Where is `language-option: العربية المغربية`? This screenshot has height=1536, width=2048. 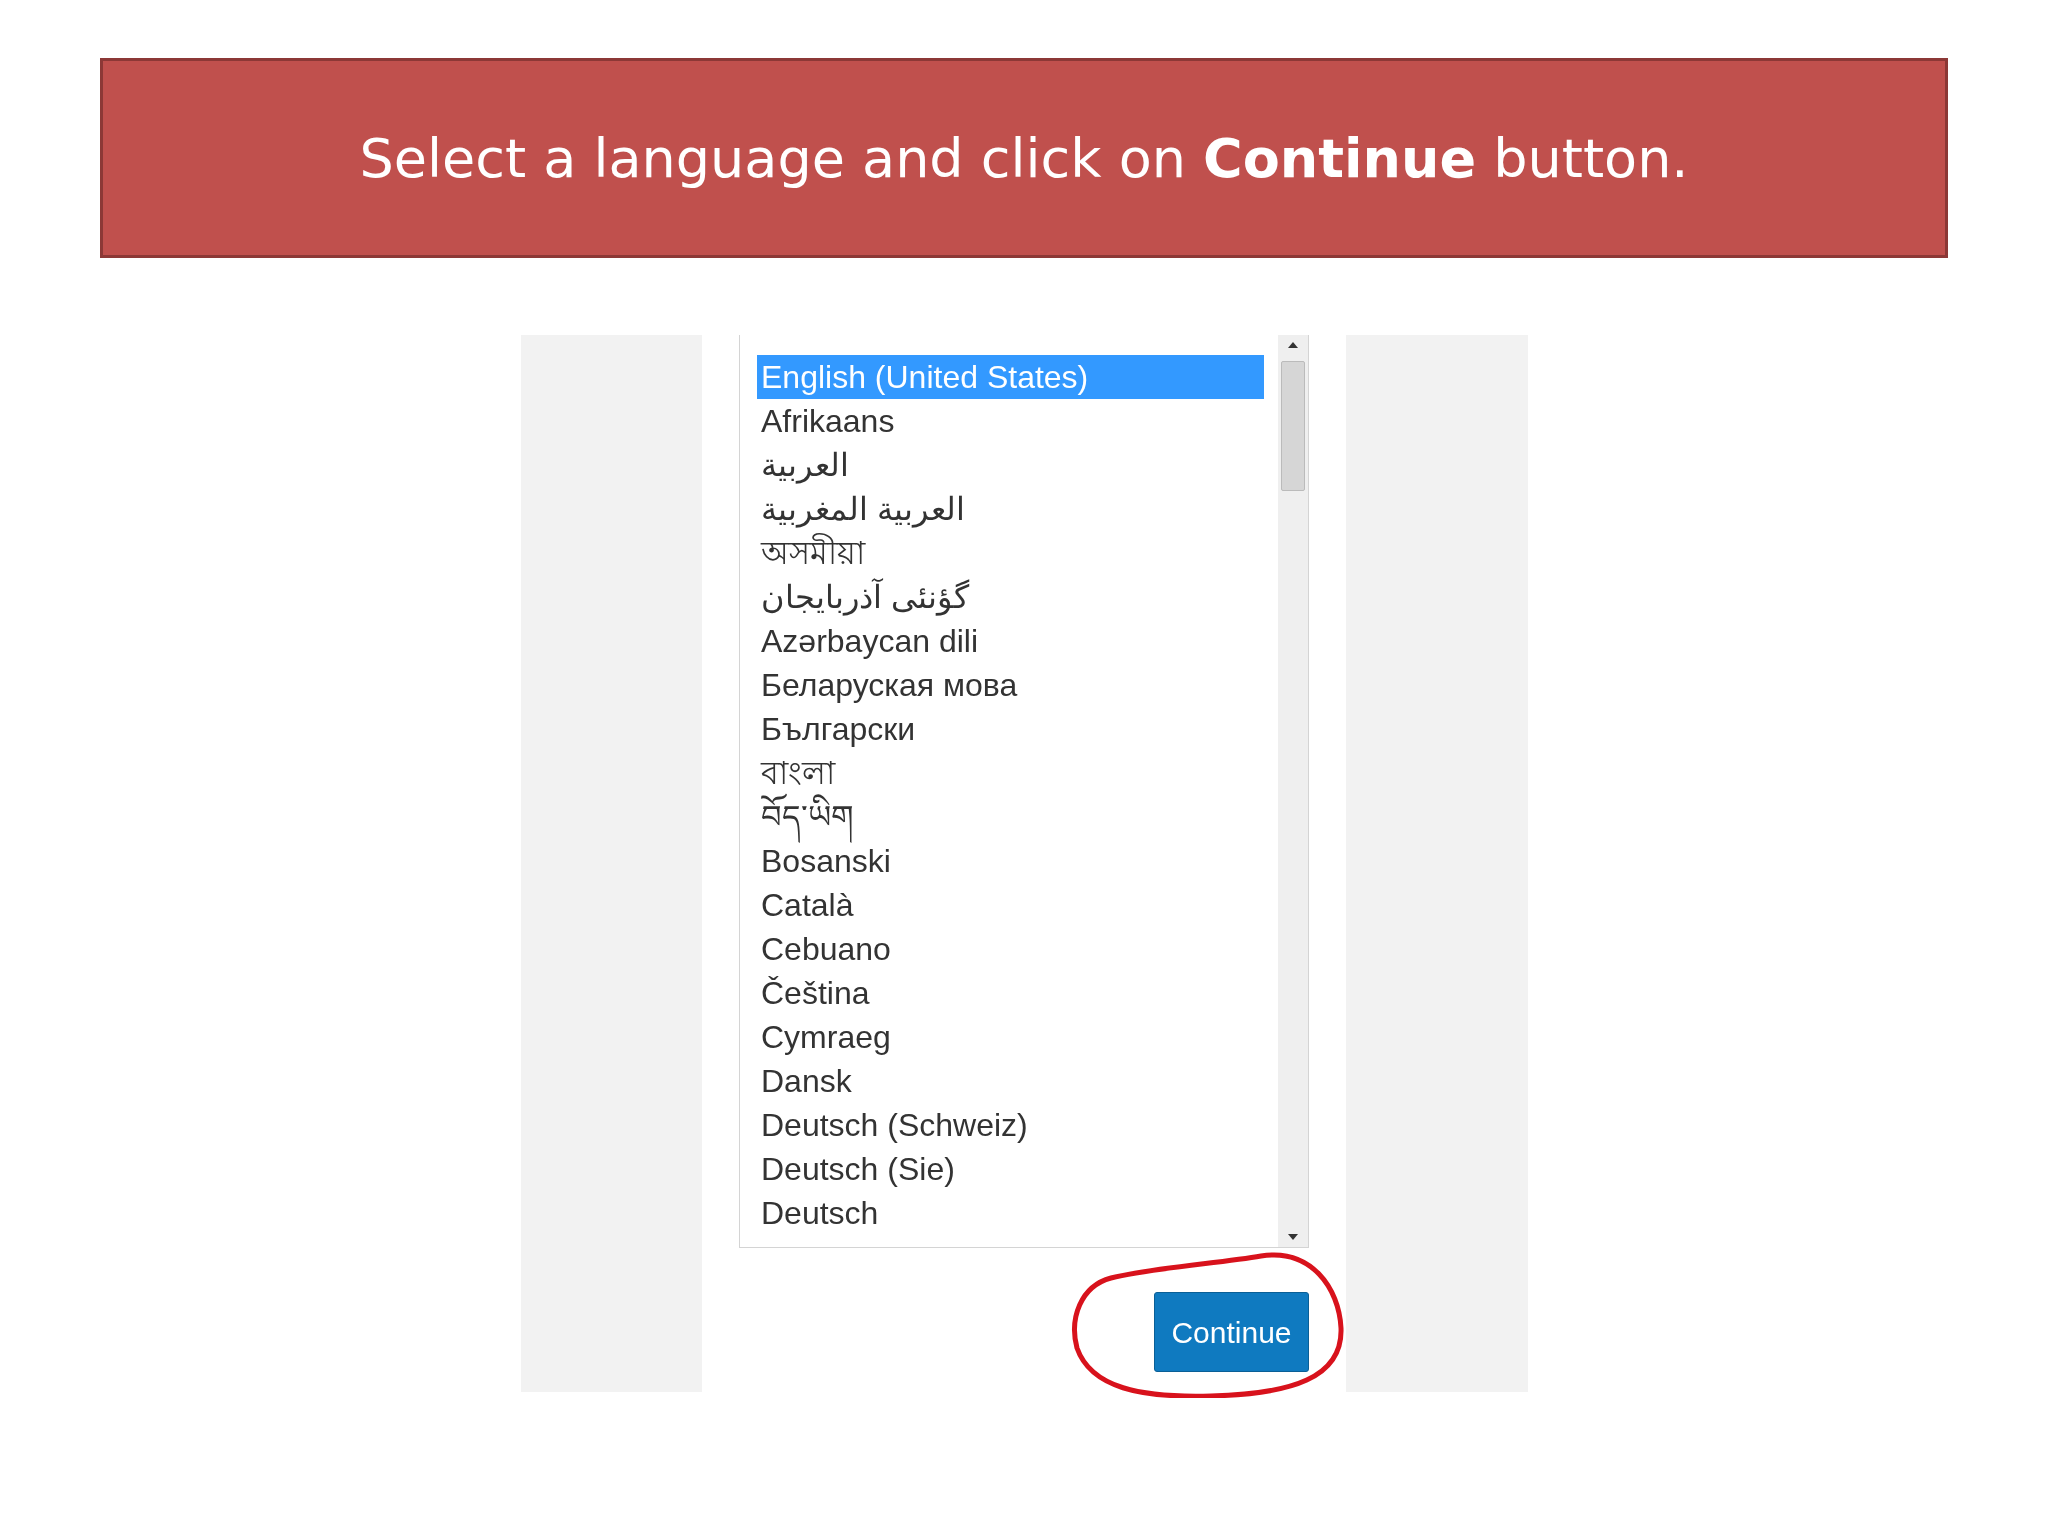
language-option: العربية المغربية is located at coordinates (1010, 509).